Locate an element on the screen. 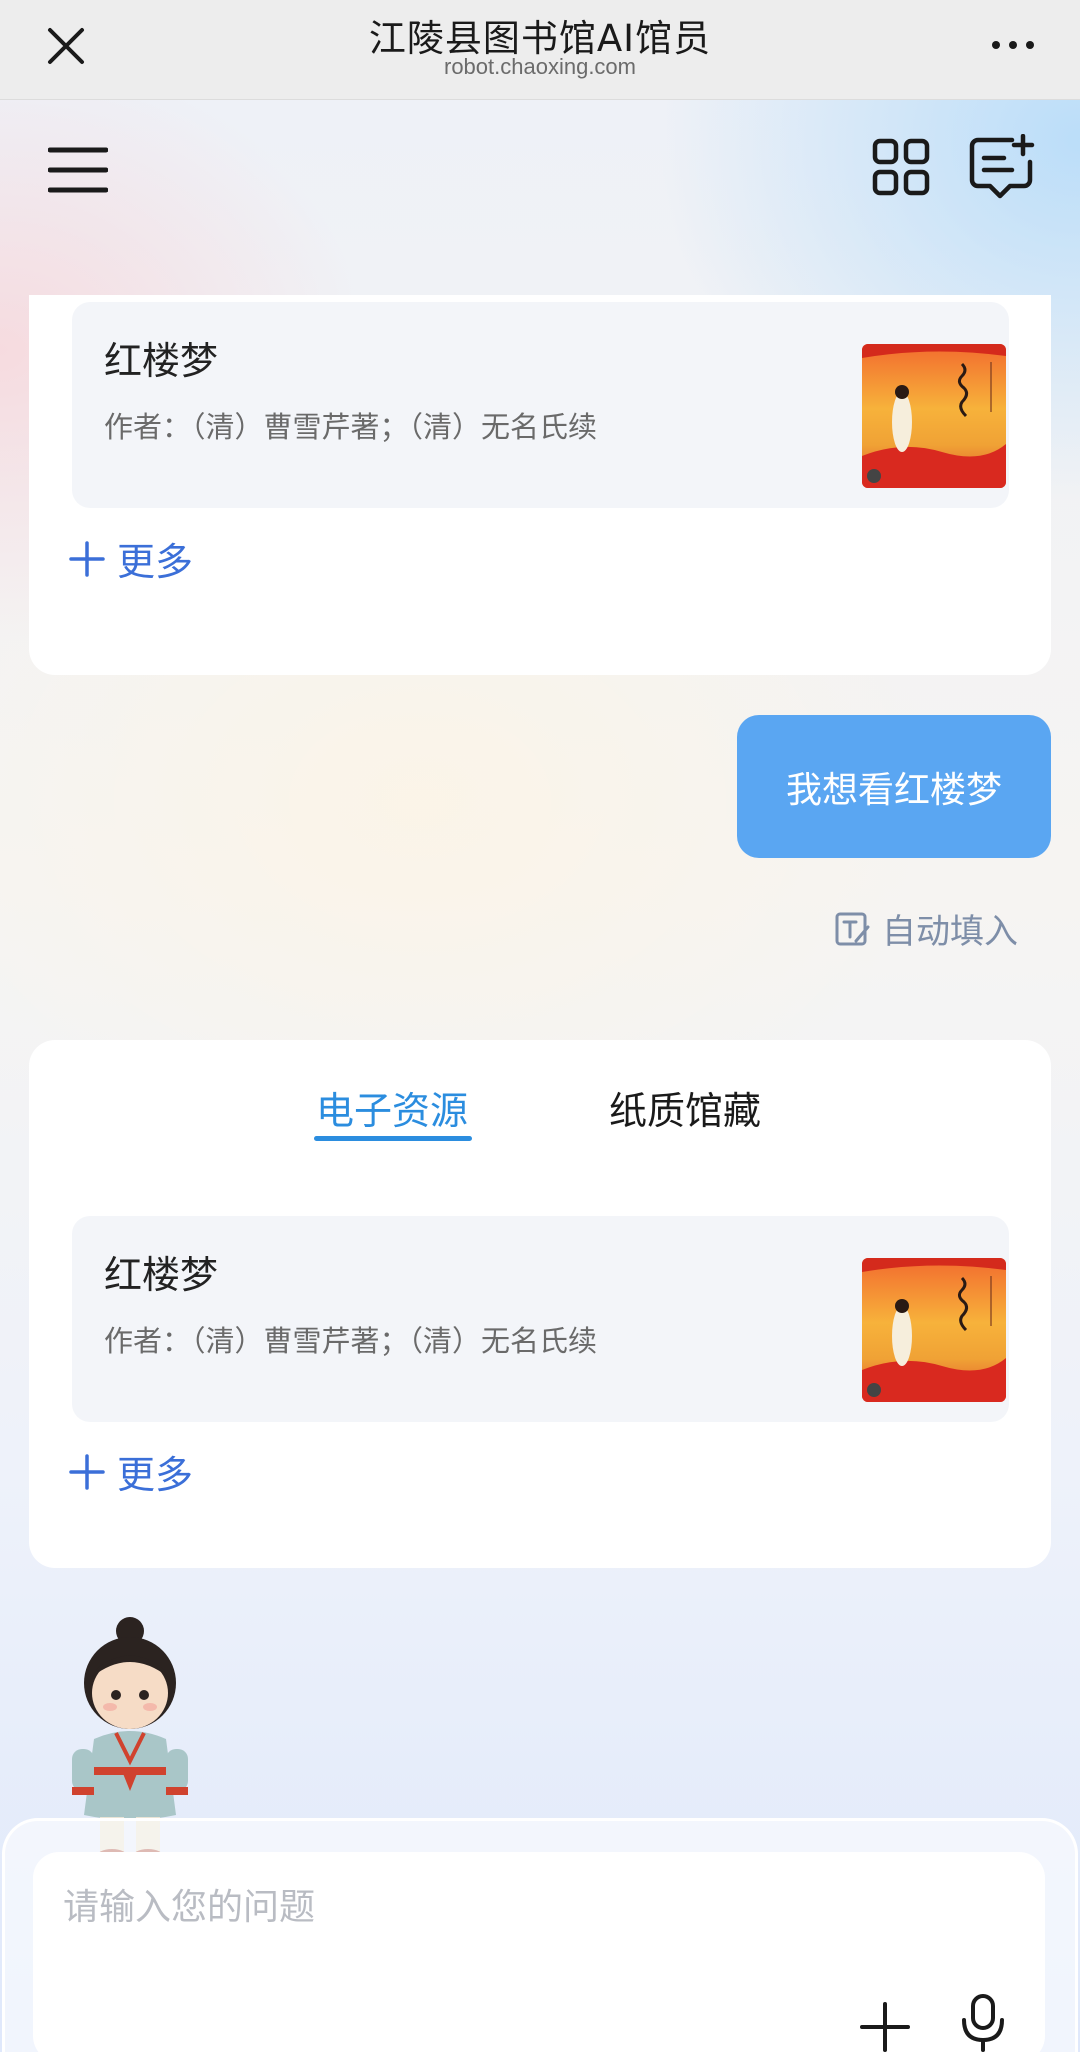 Image resolution: width=1080 pixels, height=2052 pixels. user-message-bubble: 我想看红楼梦 is located at coordinates (894, 786).